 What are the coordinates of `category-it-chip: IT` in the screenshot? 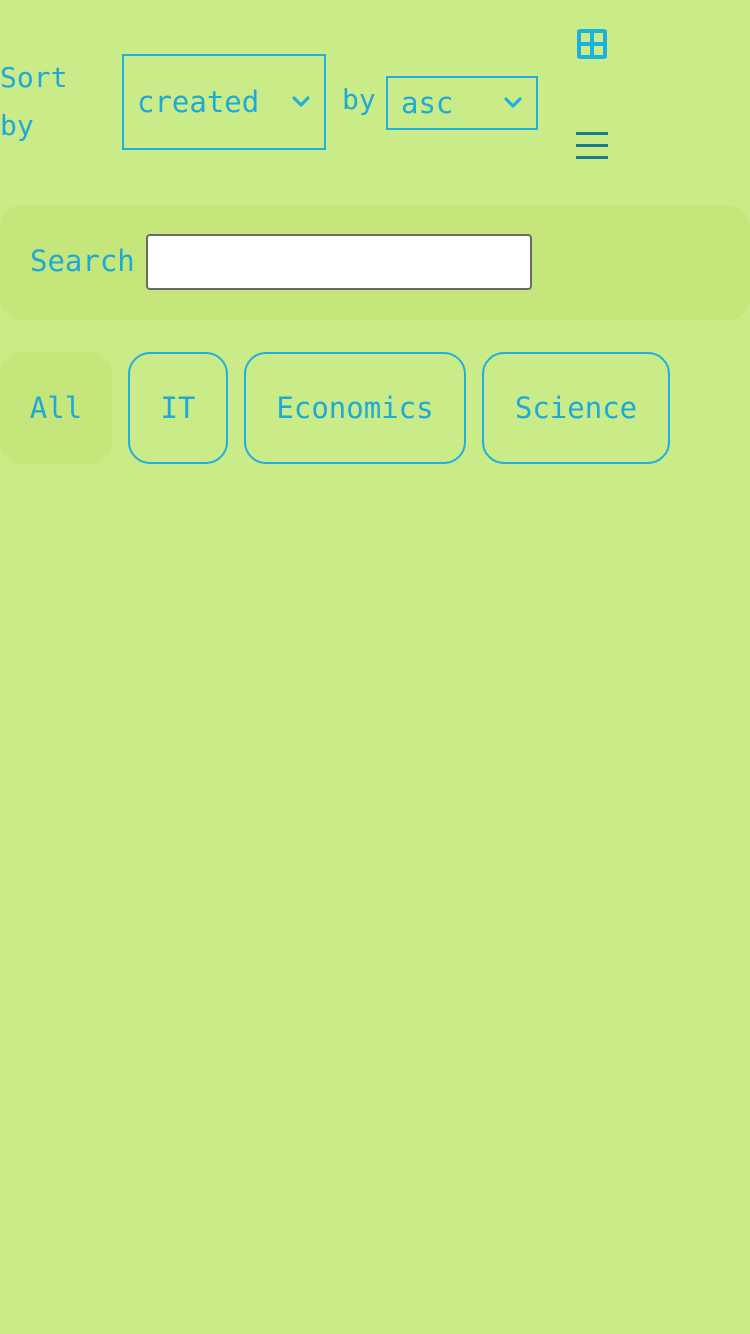 It's located at (178, 408).